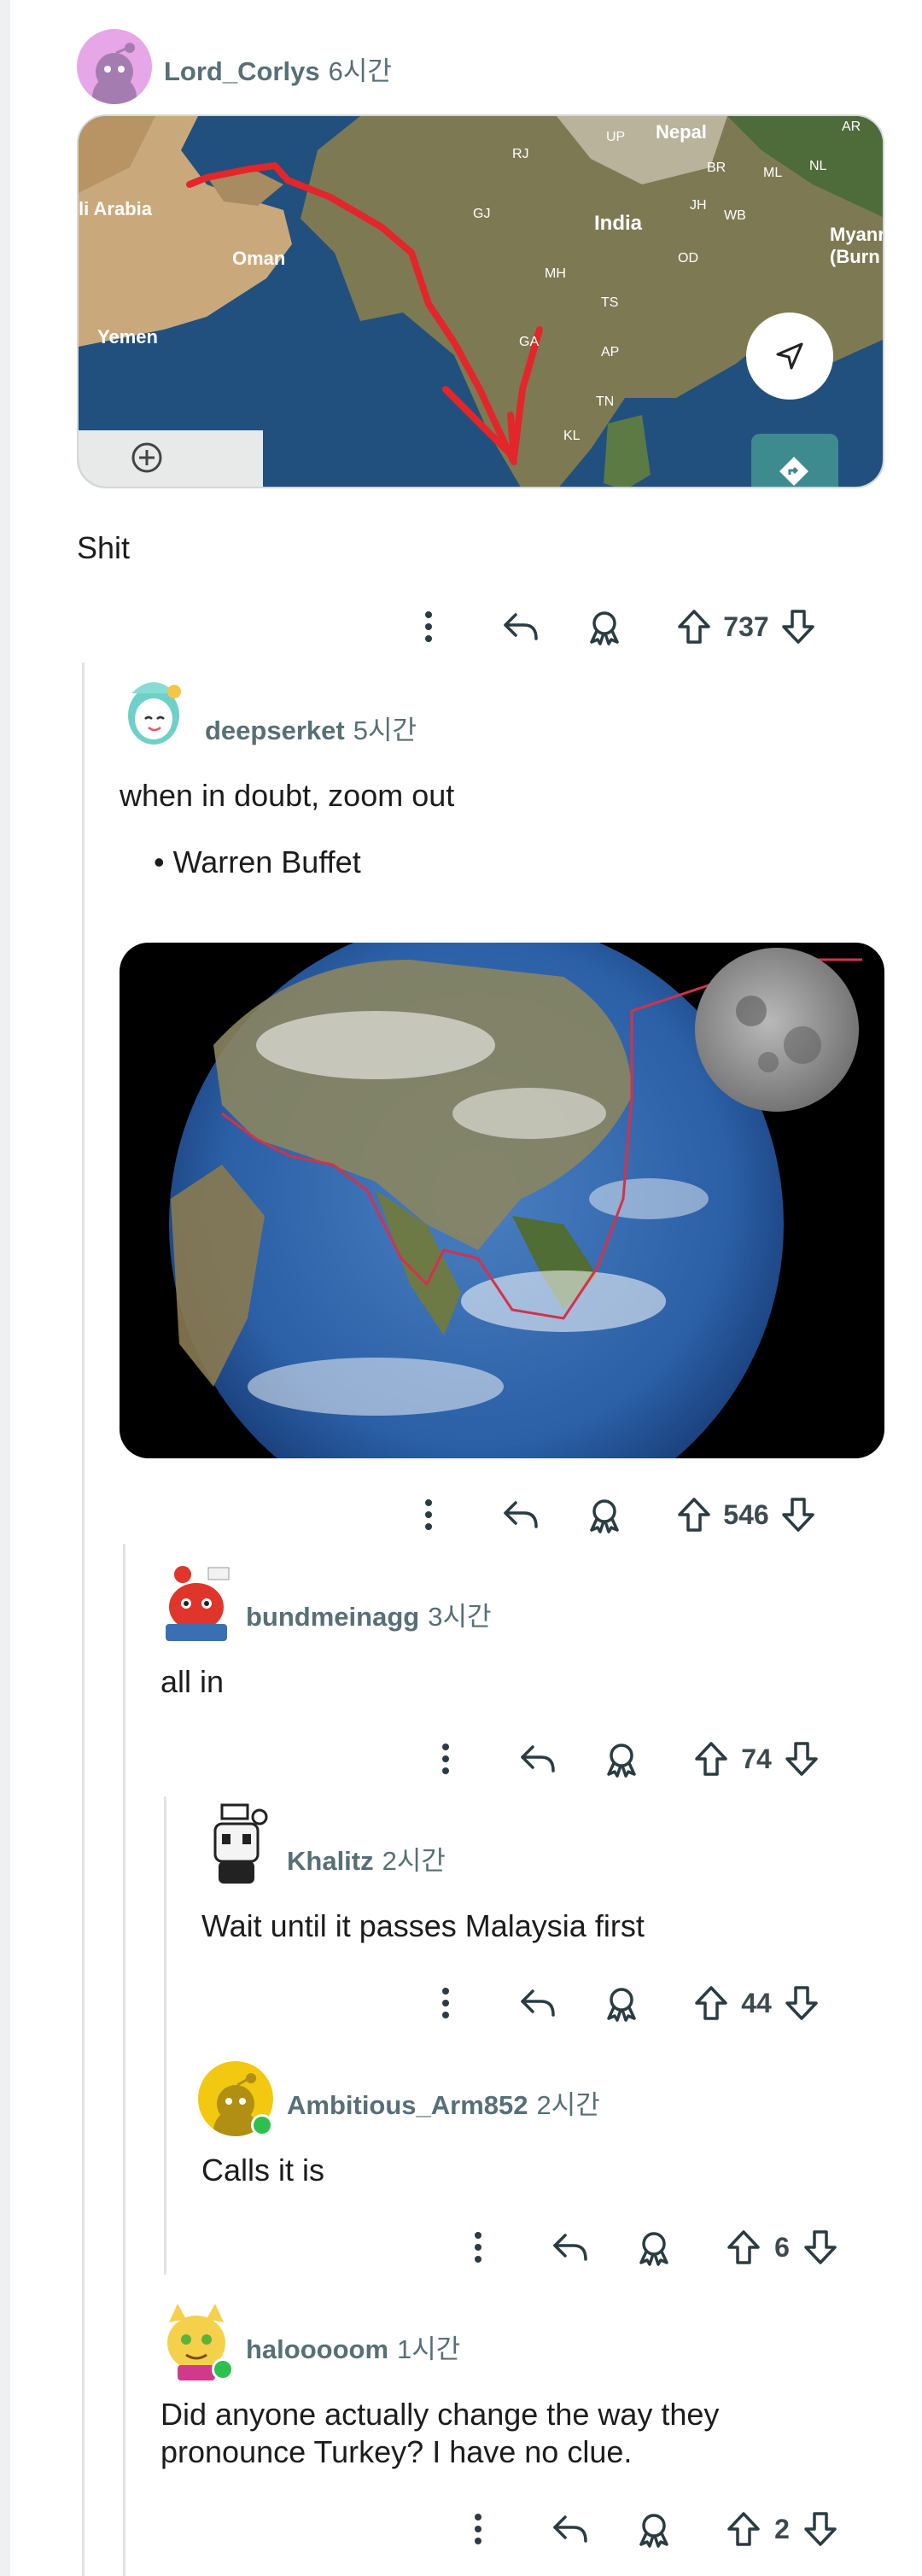 The height and width of the screenshot is (2576, 922). I want to click on map-label-up: UP, so click(616, 137).